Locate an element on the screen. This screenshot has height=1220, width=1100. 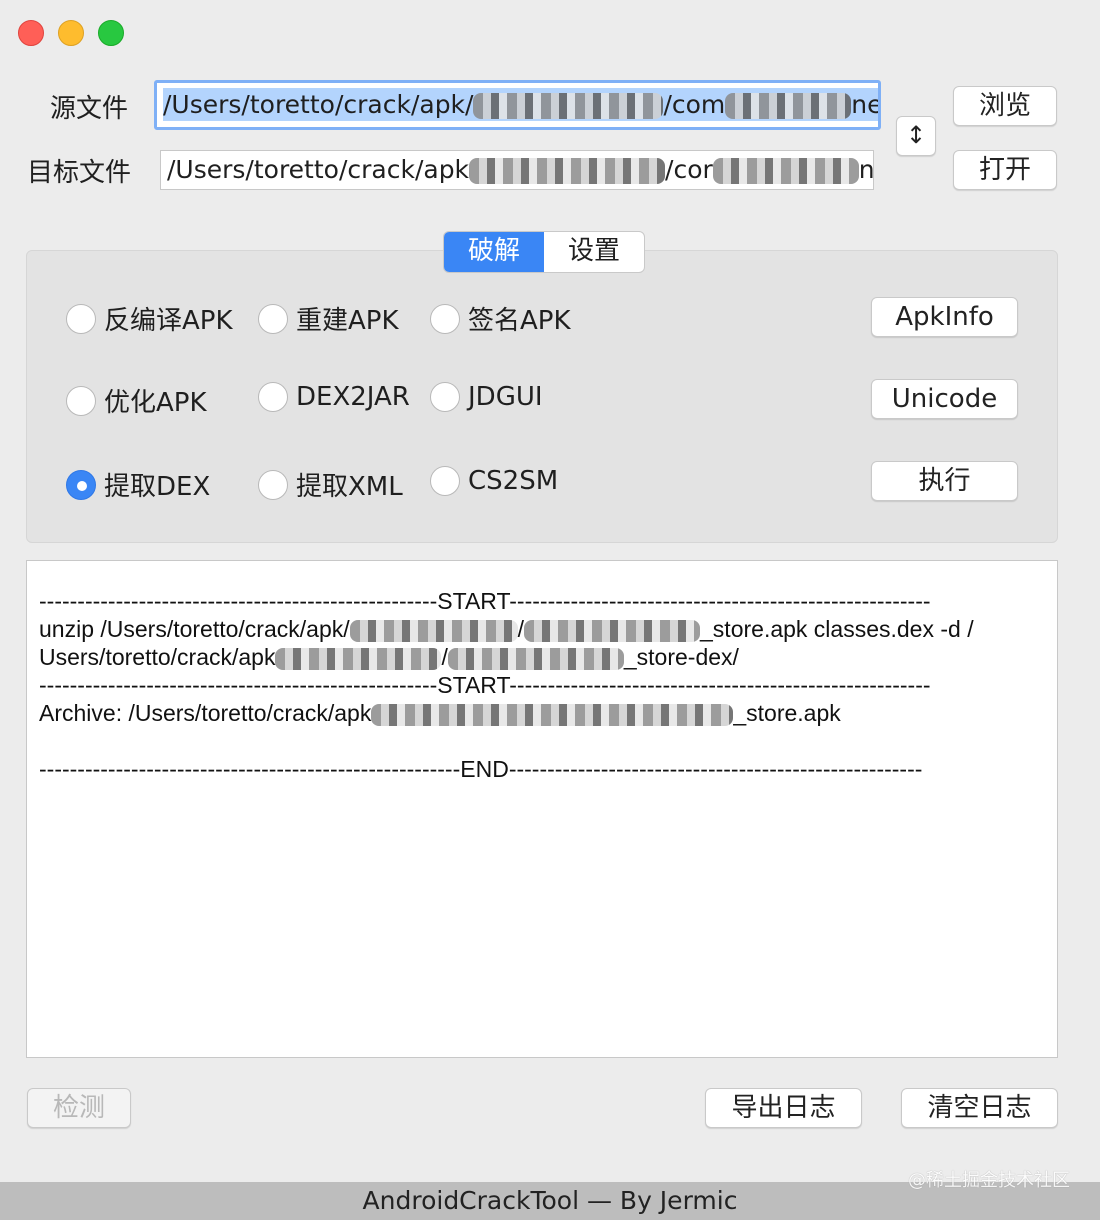
source-path-text: /com is located at coordinates (694, 104).